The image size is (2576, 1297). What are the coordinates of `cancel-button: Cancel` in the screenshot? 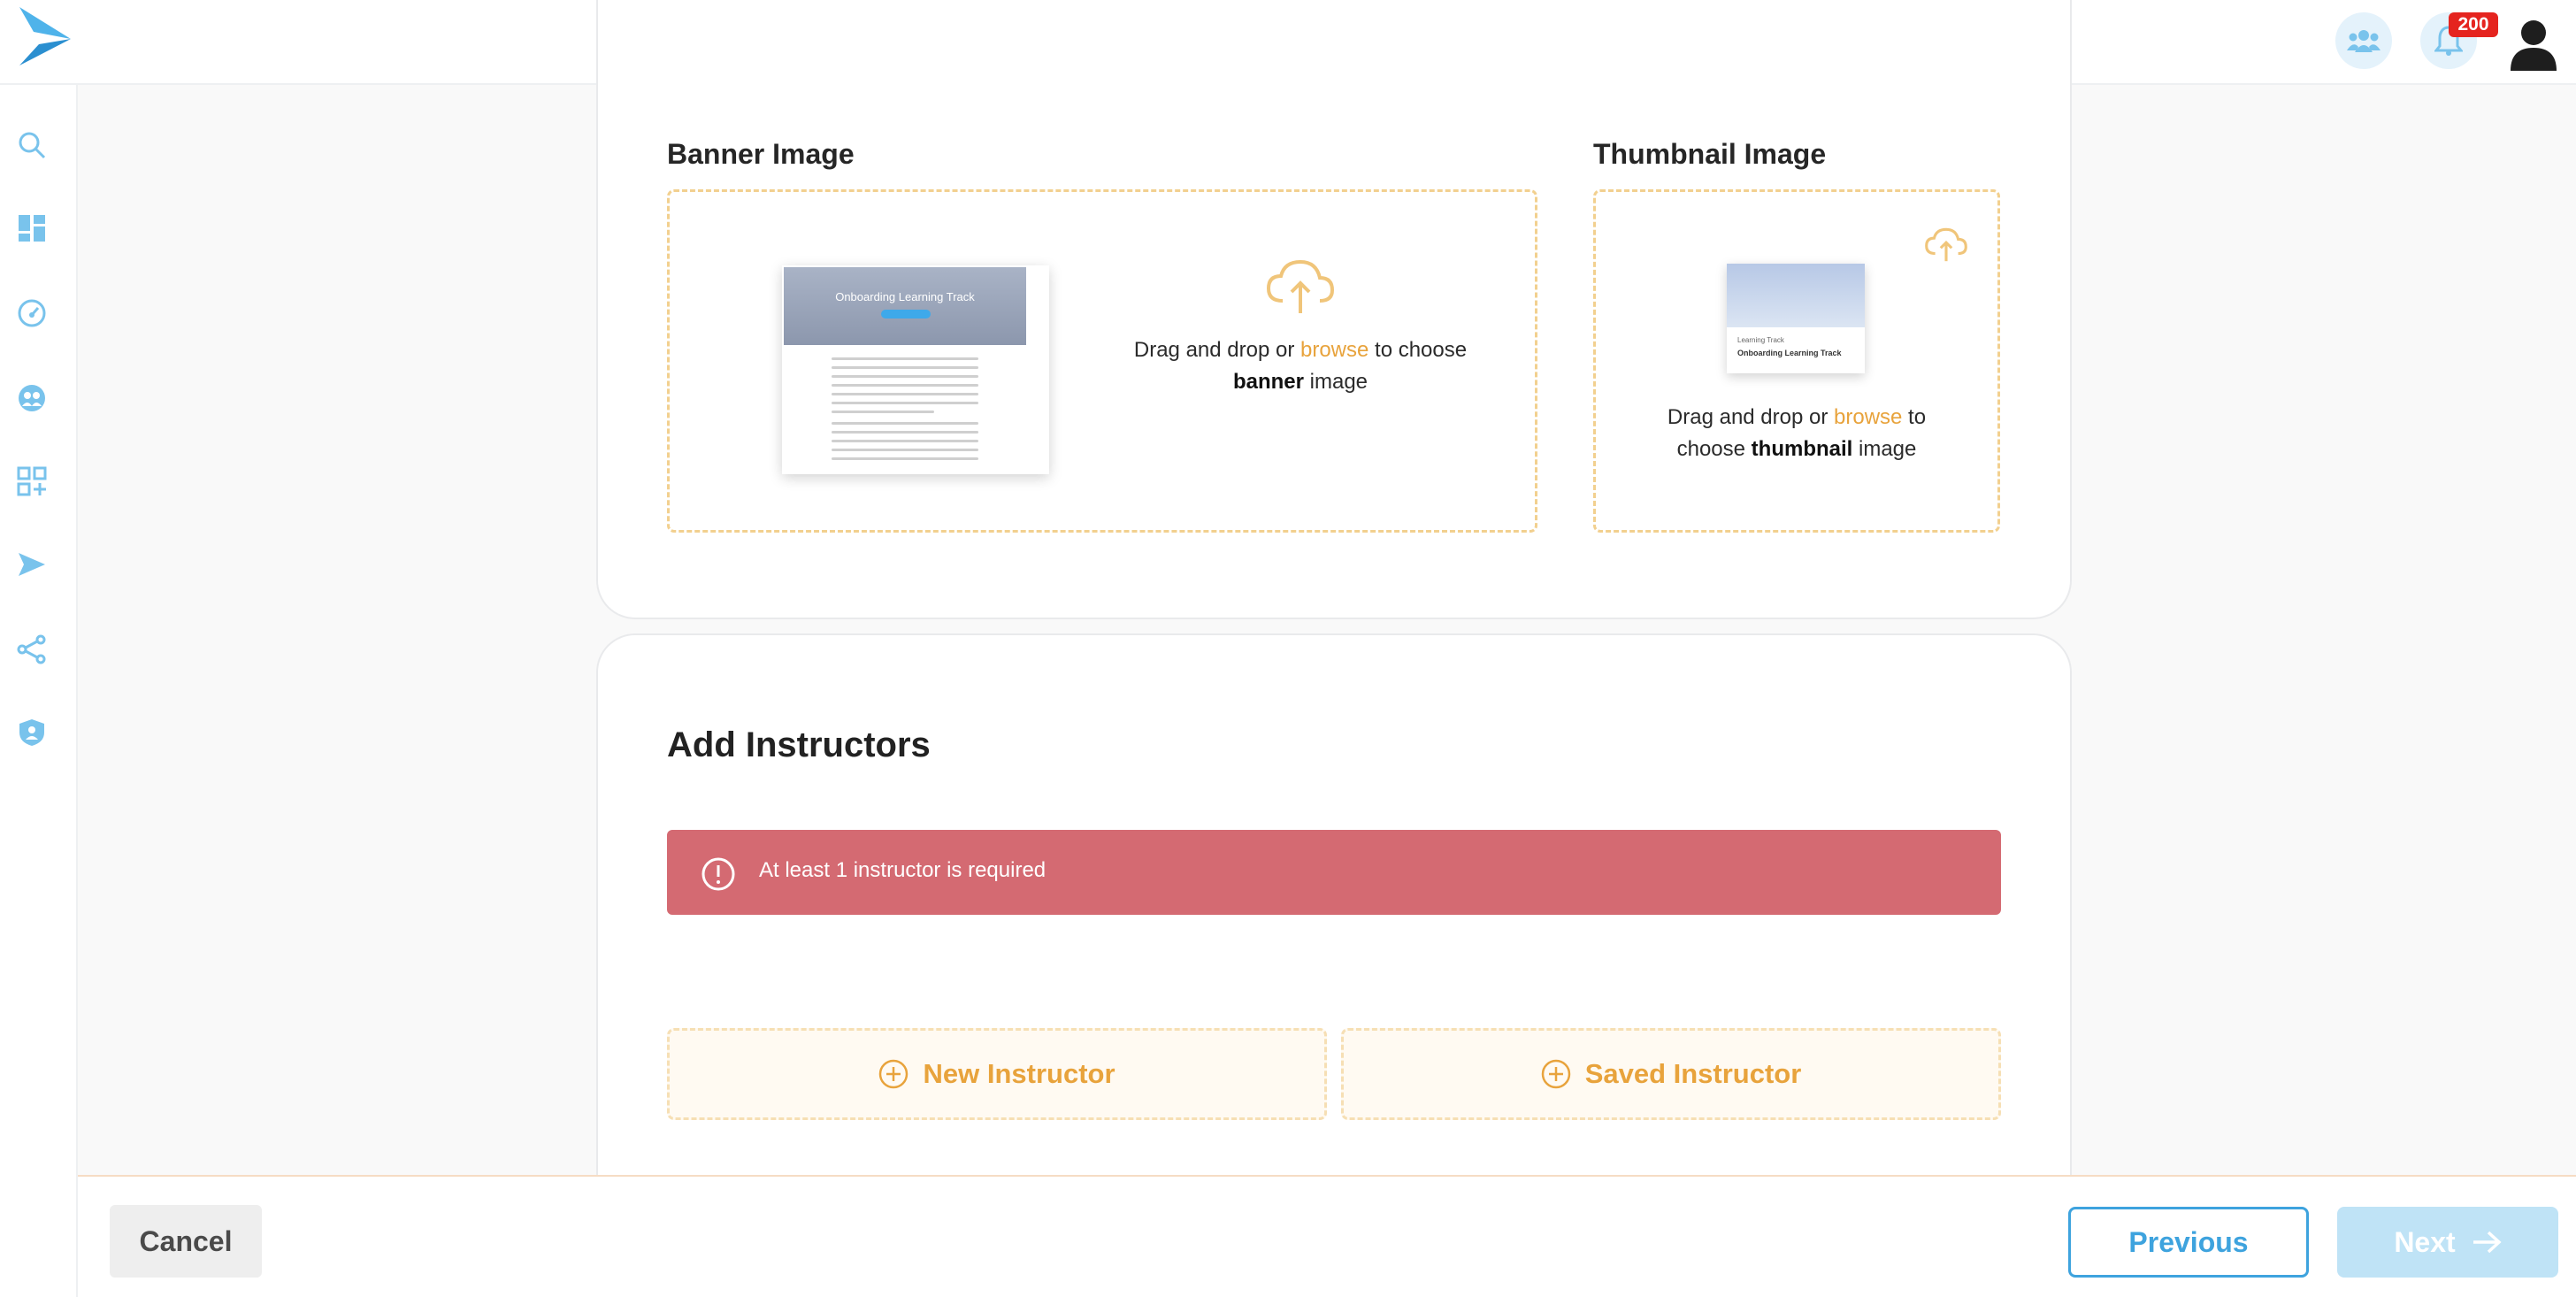 It's located at (186, 1241).